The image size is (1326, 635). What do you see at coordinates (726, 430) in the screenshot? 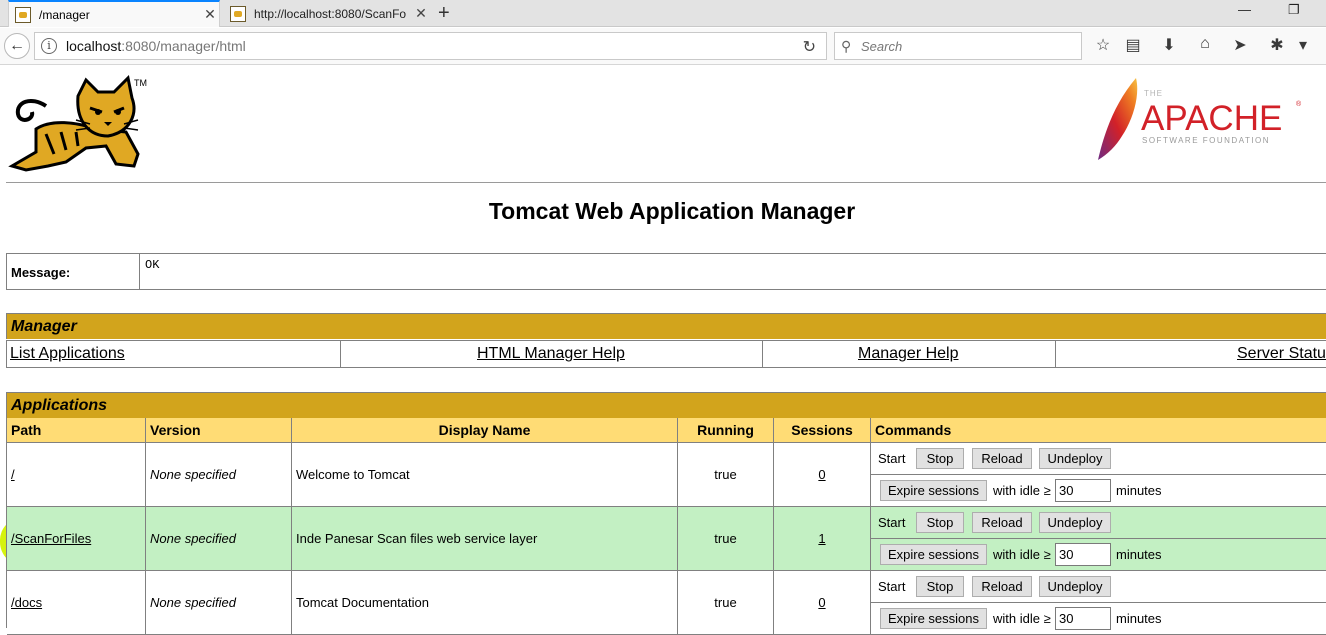
I see `column-header-running: Running` at bounding box center [726, 430].